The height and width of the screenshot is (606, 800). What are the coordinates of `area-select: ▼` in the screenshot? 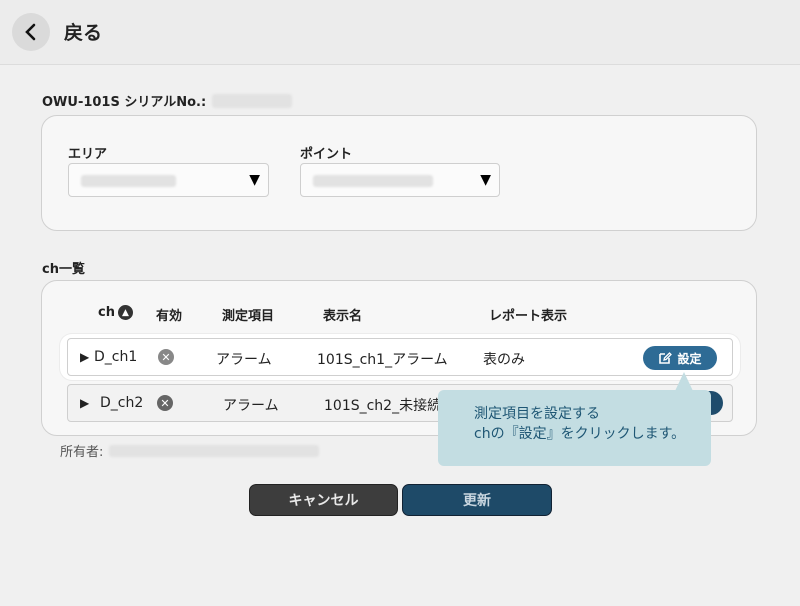 It's located at (168, 180).